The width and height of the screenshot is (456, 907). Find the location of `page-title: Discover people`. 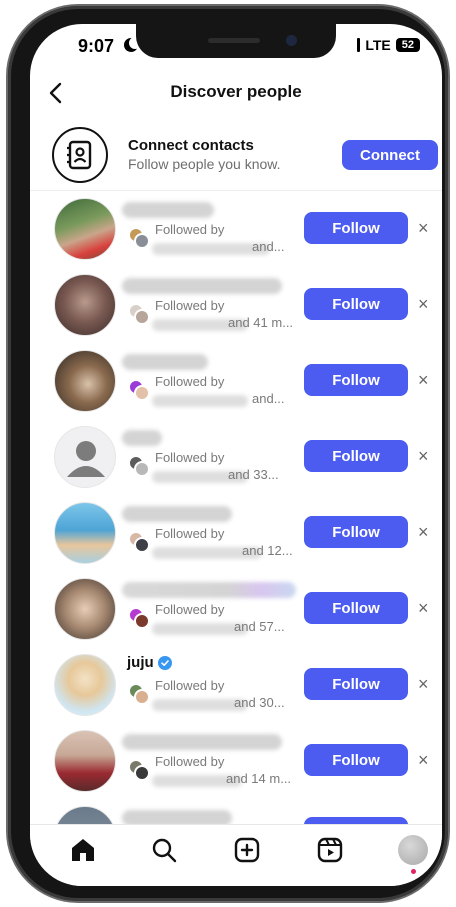

page-title: Discover people is located at coordinates (236, 91).